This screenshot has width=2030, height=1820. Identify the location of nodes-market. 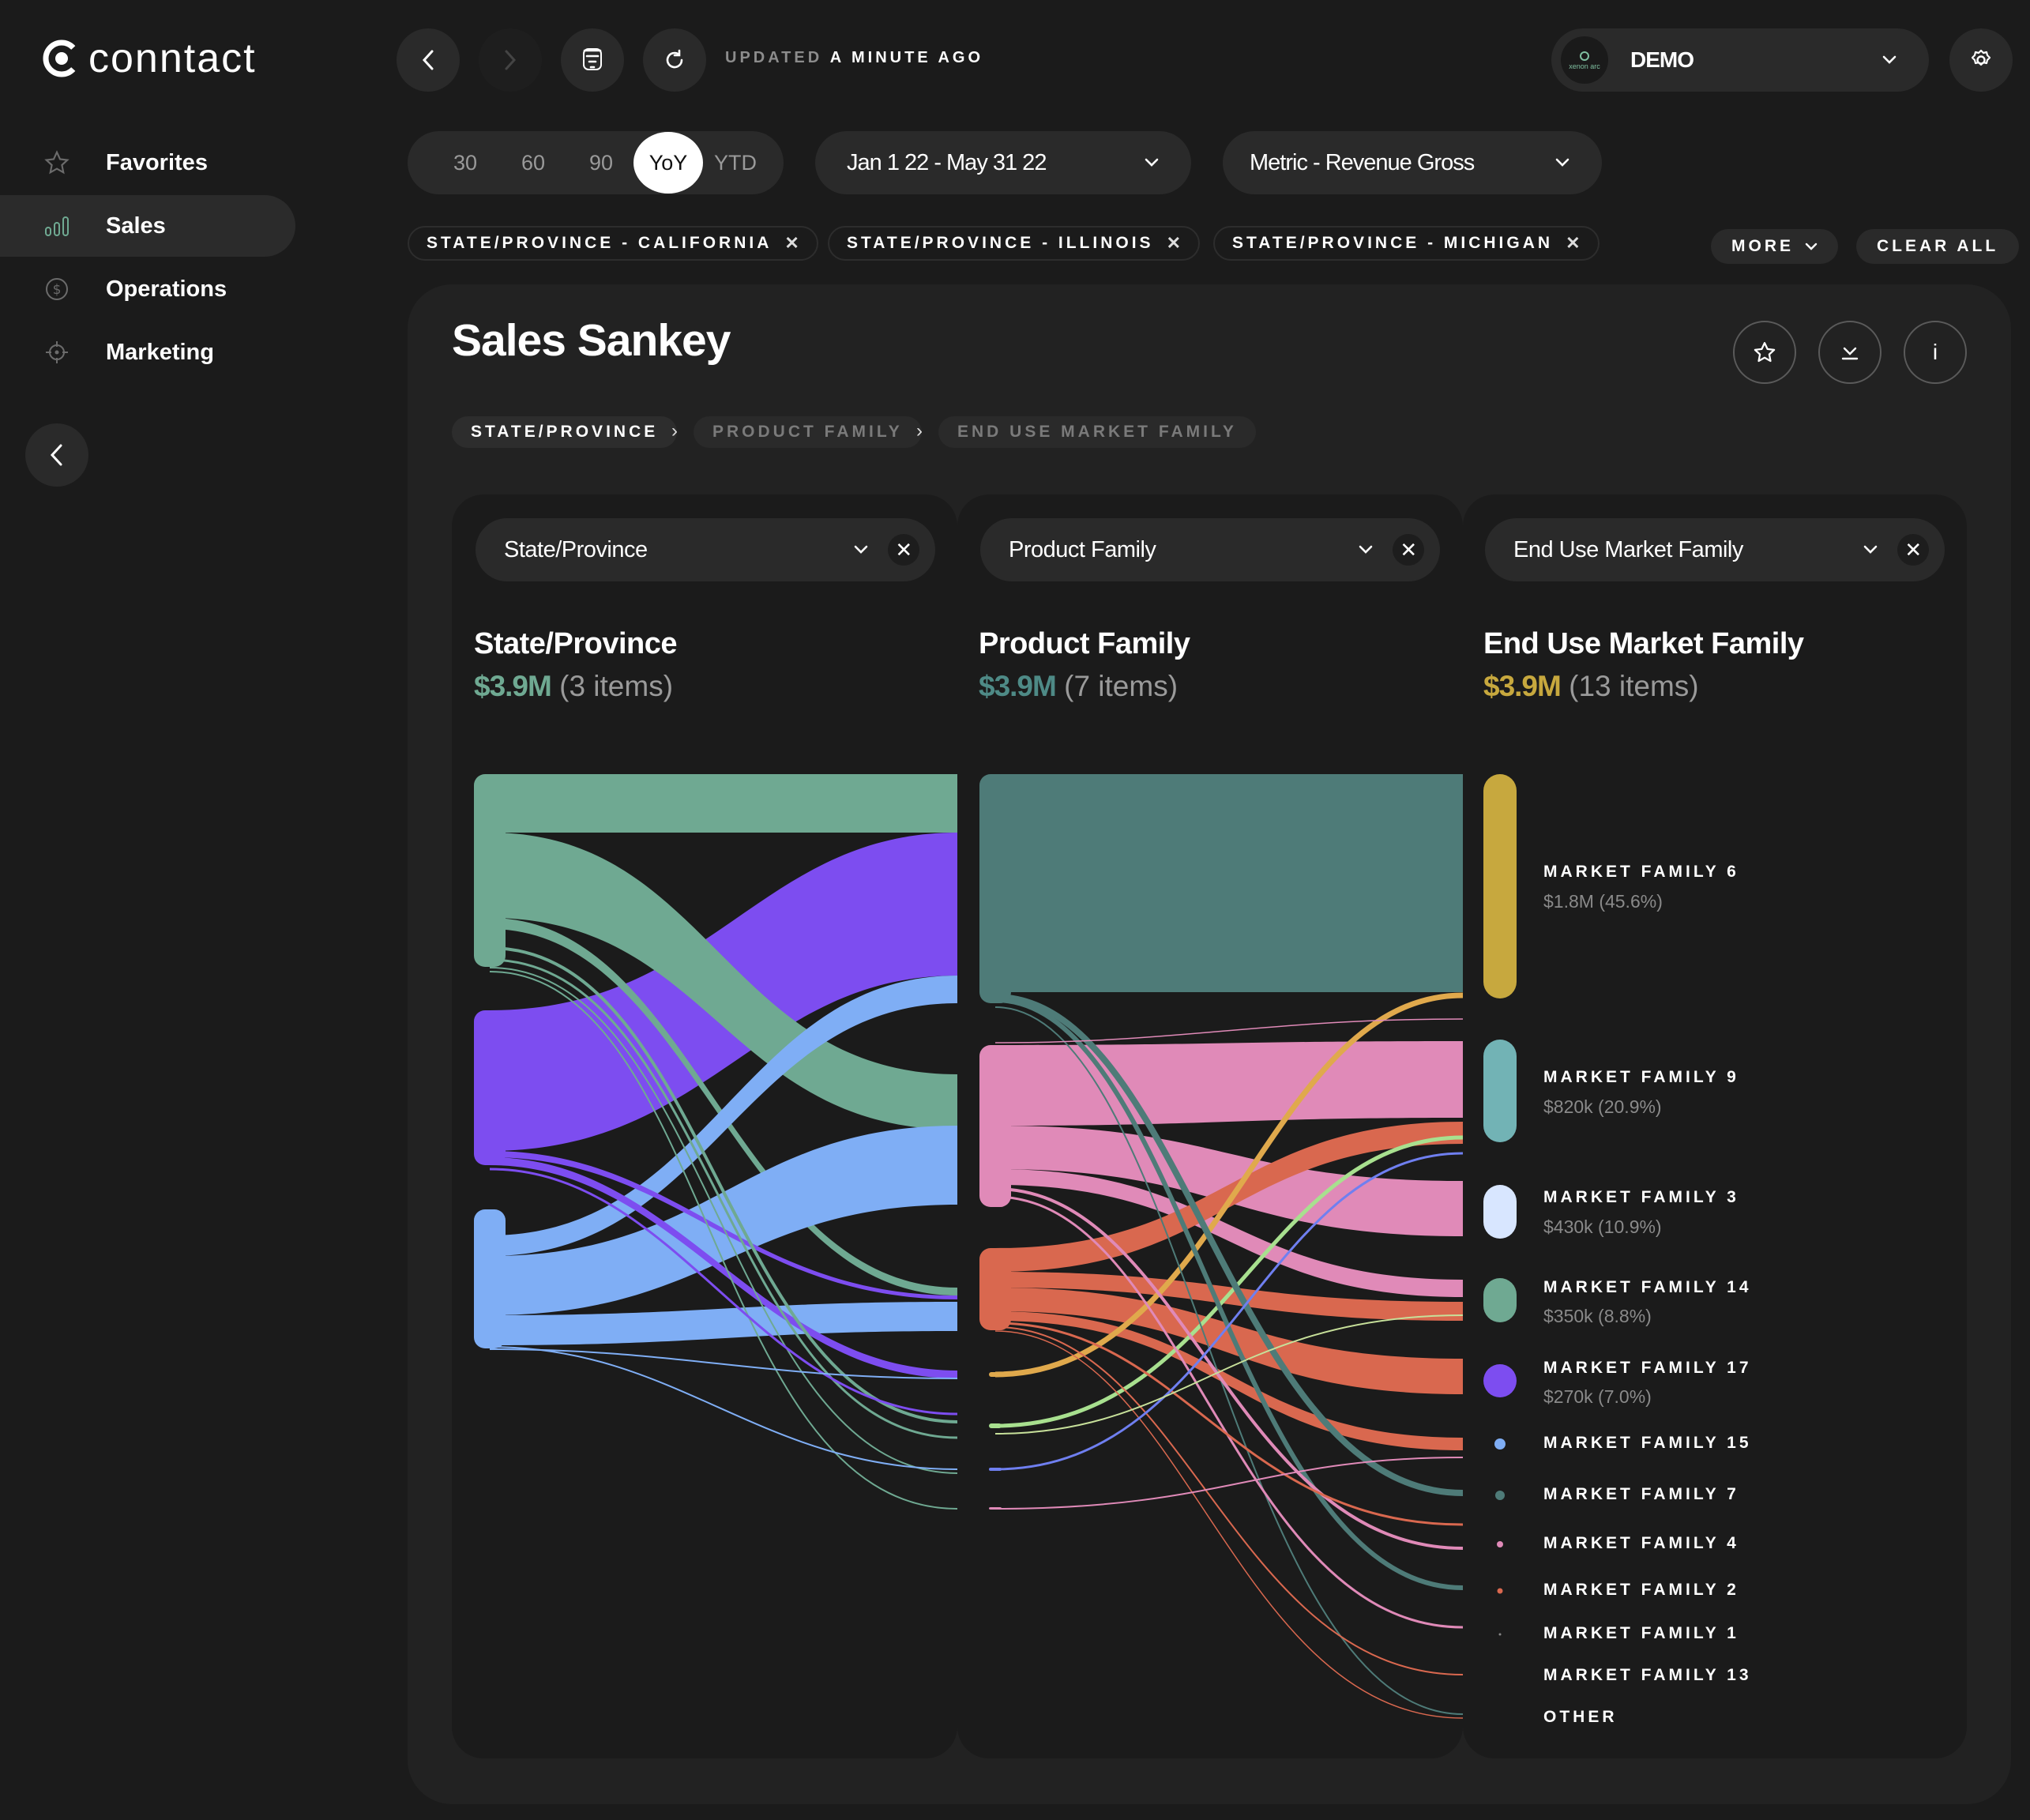
(1500, 1205).